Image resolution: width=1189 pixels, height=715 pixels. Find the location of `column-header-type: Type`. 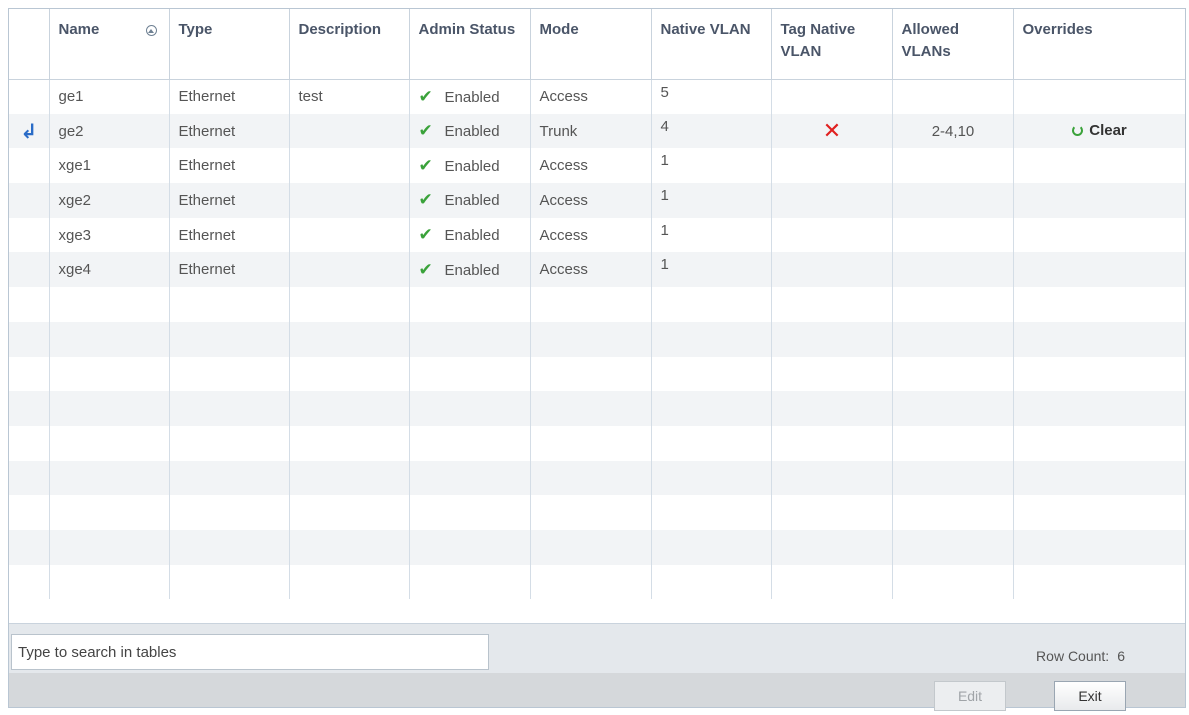

column-header-type: Type is located at coordinates (229, 44).